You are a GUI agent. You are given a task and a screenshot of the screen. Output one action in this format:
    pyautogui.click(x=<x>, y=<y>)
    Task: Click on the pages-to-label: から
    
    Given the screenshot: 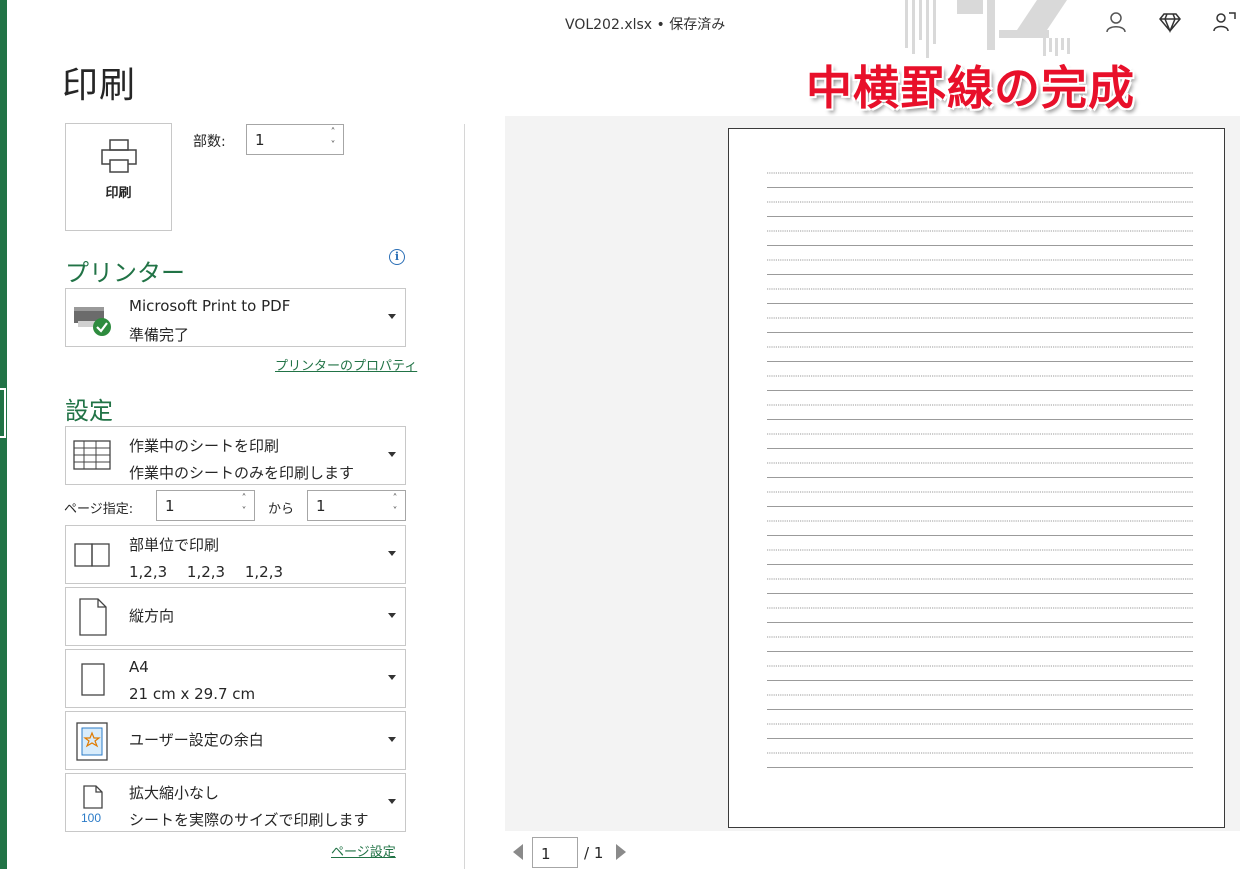 What is the action you would take?
    pyautogui.click(x=281, y=509)
    